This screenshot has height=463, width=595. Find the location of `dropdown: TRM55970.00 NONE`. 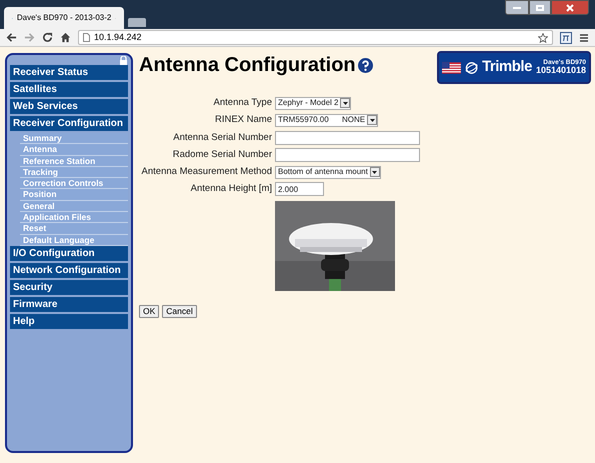

dropdown: TRM55970.00 NONE is located at coordinates (326, 120).